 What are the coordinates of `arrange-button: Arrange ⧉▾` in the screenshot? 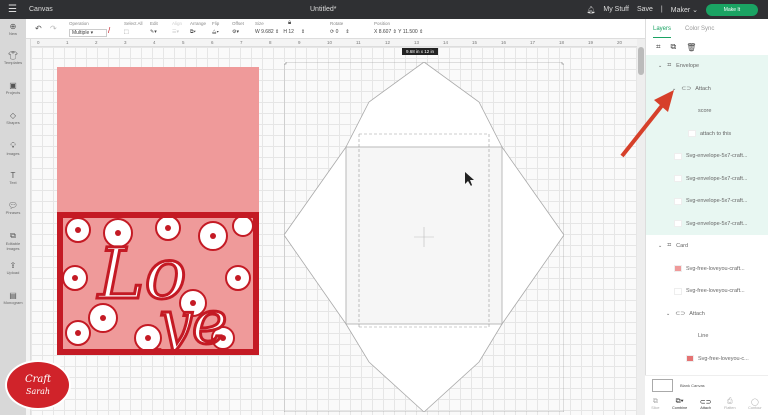 It's located at (198, 28).